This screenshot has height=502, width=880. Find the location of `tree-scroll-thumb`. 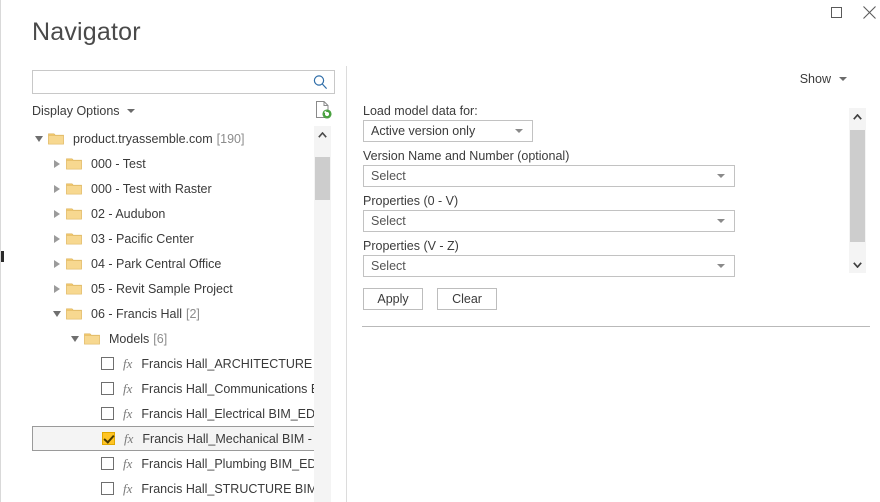

tree-scroll-thumb is located at coordinates (322, 178).